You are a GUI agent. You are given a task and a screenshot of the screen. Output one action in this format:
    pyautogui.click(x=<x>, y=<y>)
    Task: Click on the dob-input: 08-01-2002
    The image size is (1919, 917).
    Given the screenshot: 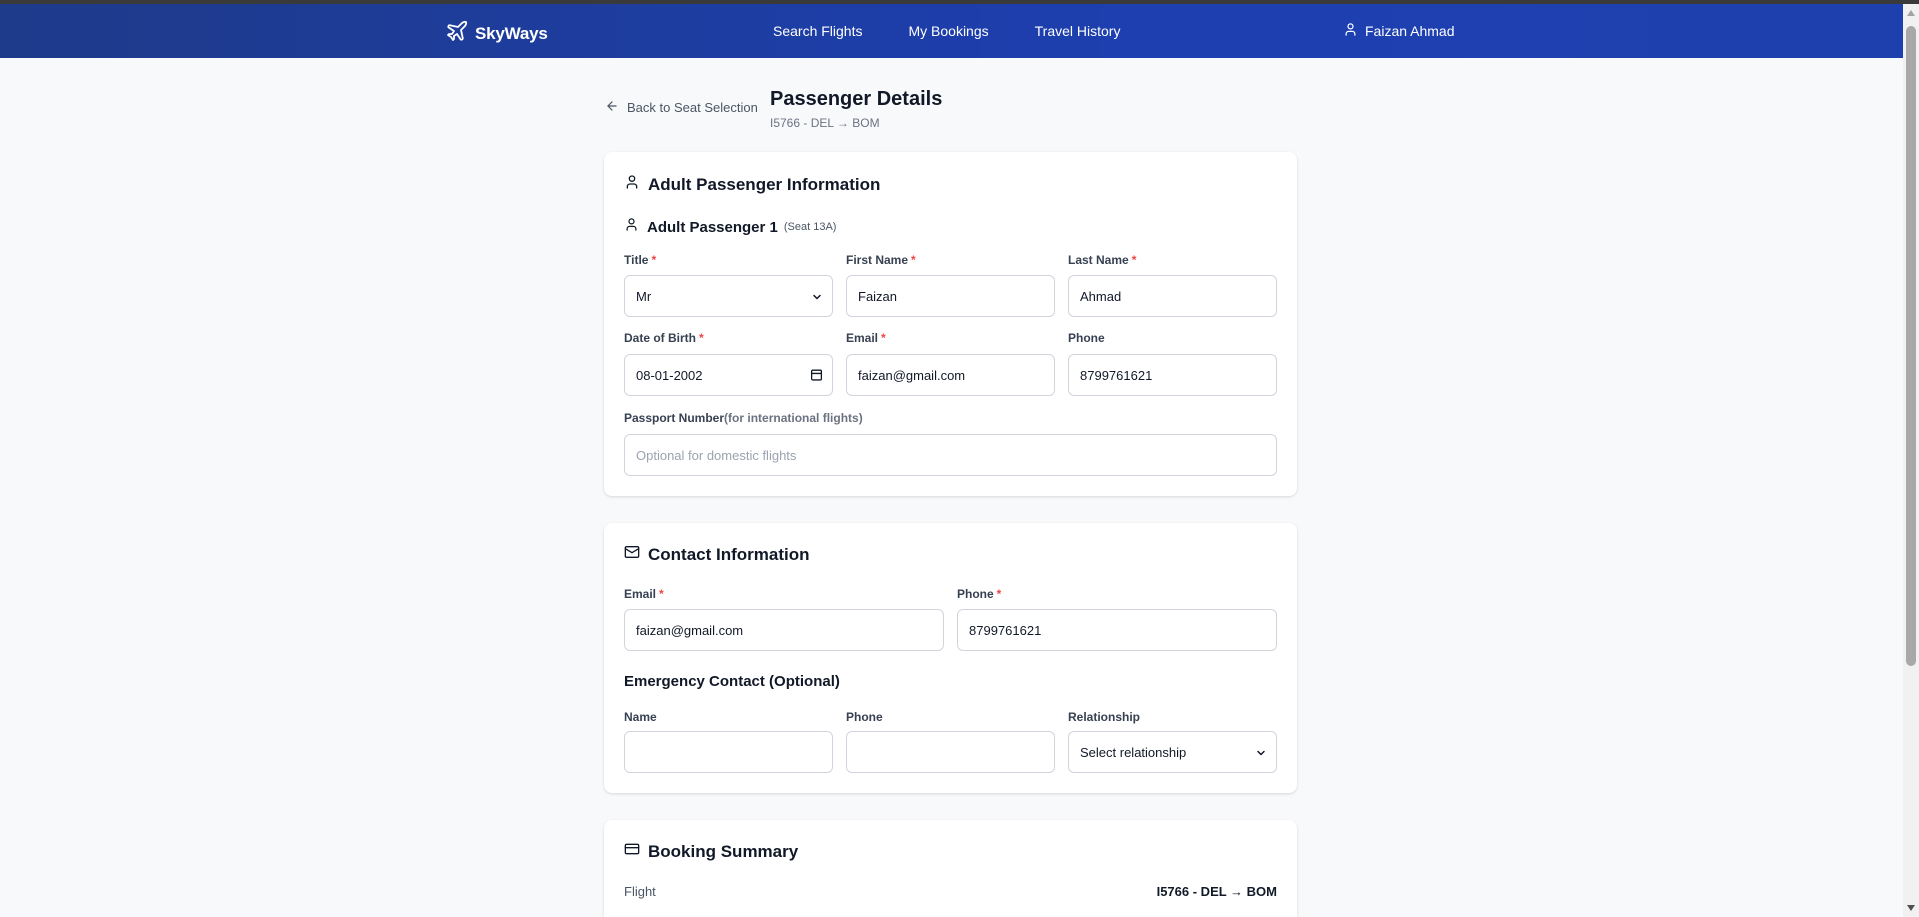 What is the action you would take?
    pyautogui.click(x=728, y=375)
    